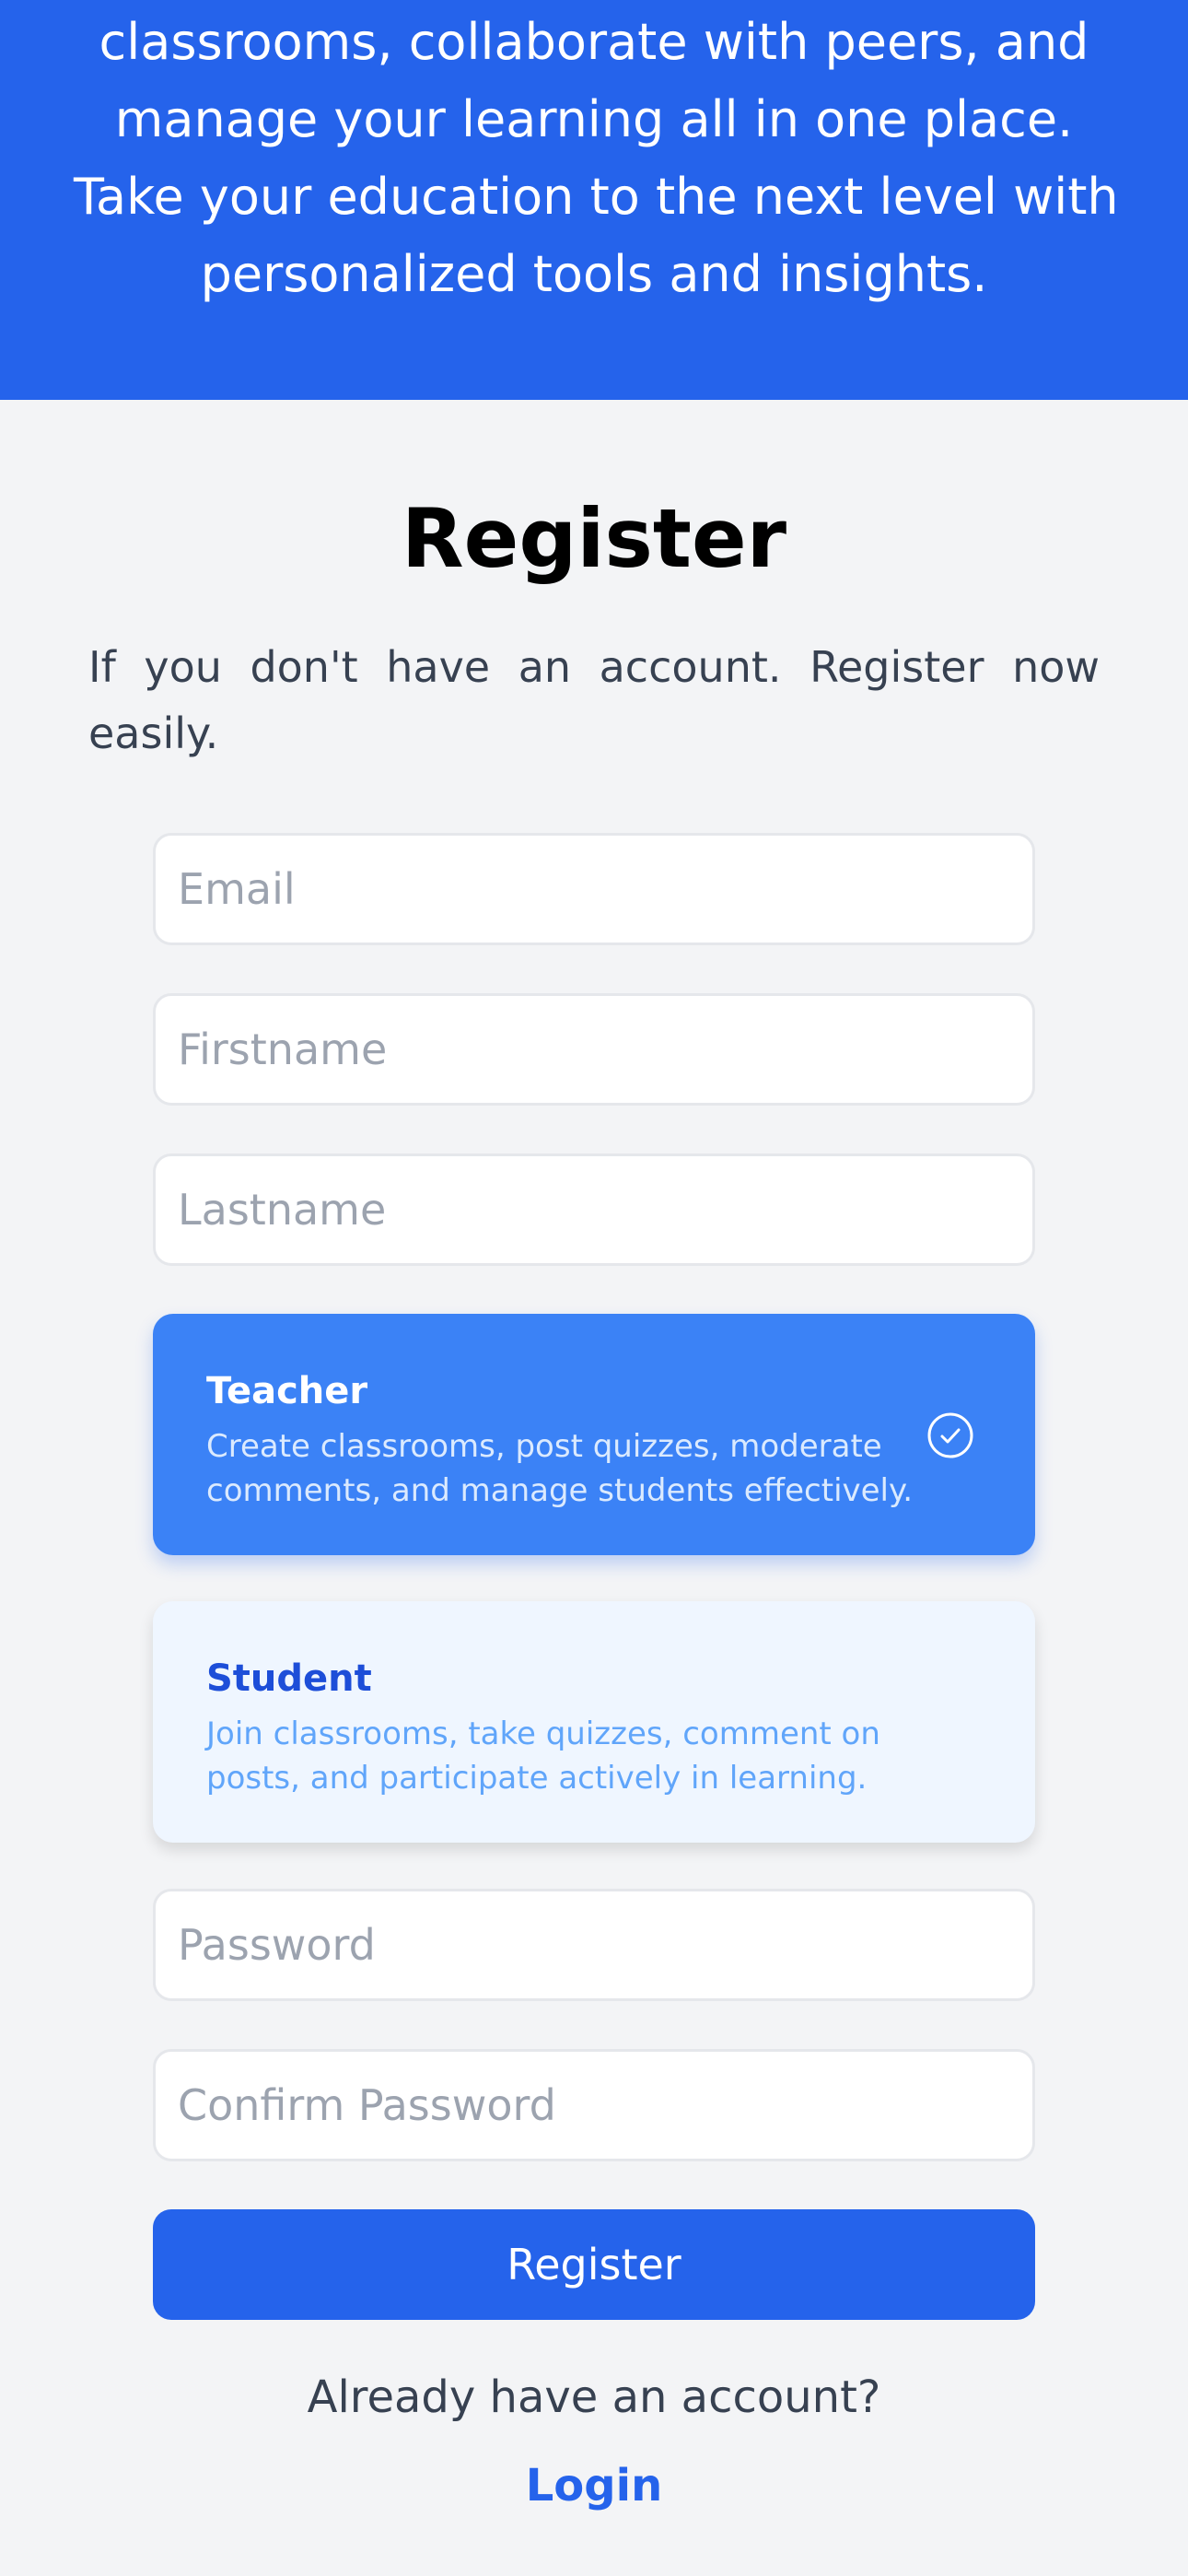  I want to click on email-field, so click(594, 889).